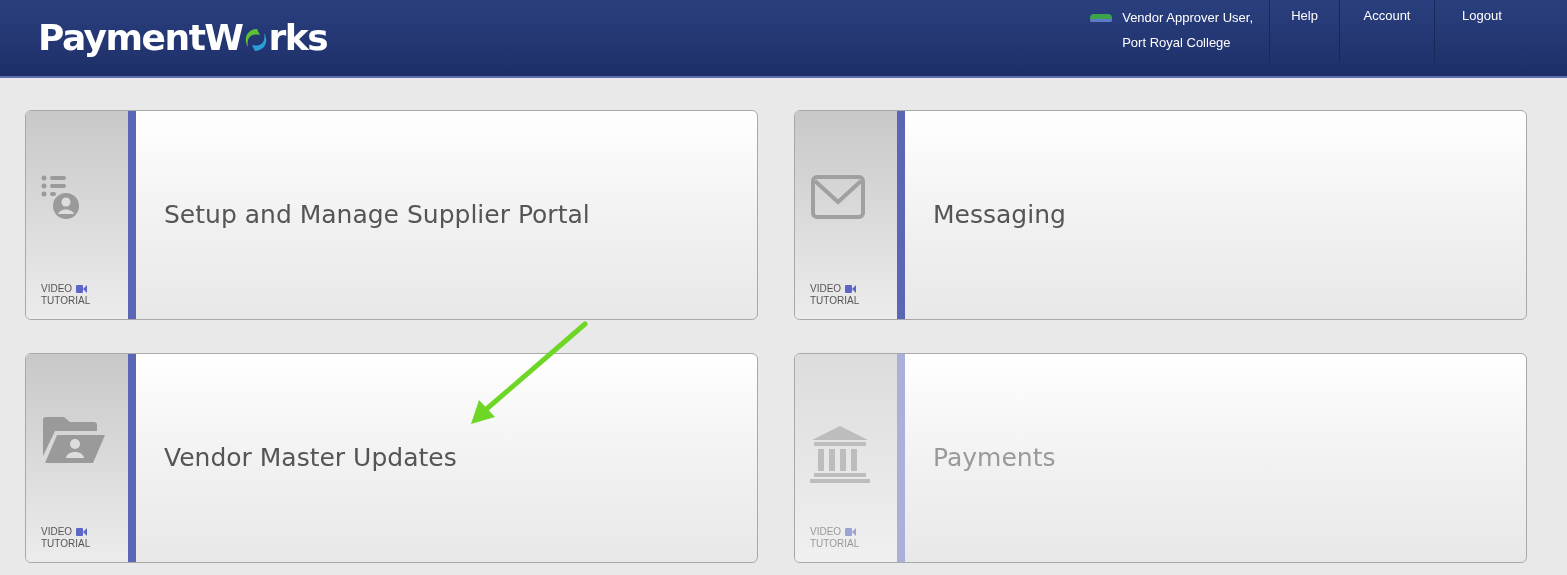  What do you see at coordinates (1481, 31) in the screenshot?
I see `nav-link: Logout` at bounding box center [1481, 31].